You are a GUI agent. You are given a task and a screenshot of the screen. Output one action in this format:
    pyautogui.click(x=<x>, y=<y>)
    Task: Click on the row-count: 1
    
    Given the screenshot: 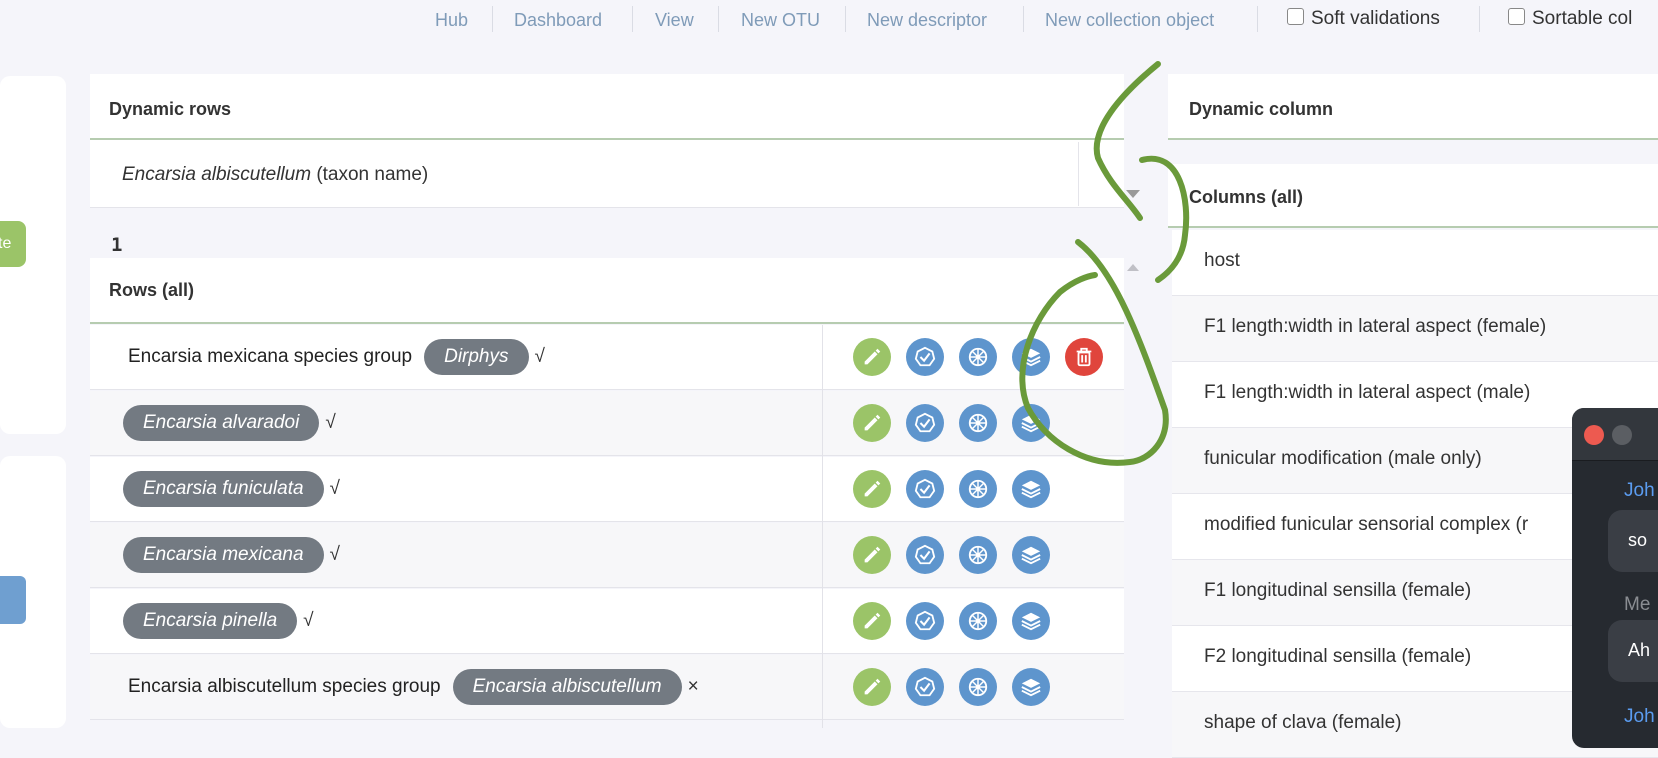 What is the action you would take?
    pyautogui.click(x=117, y=245)
    